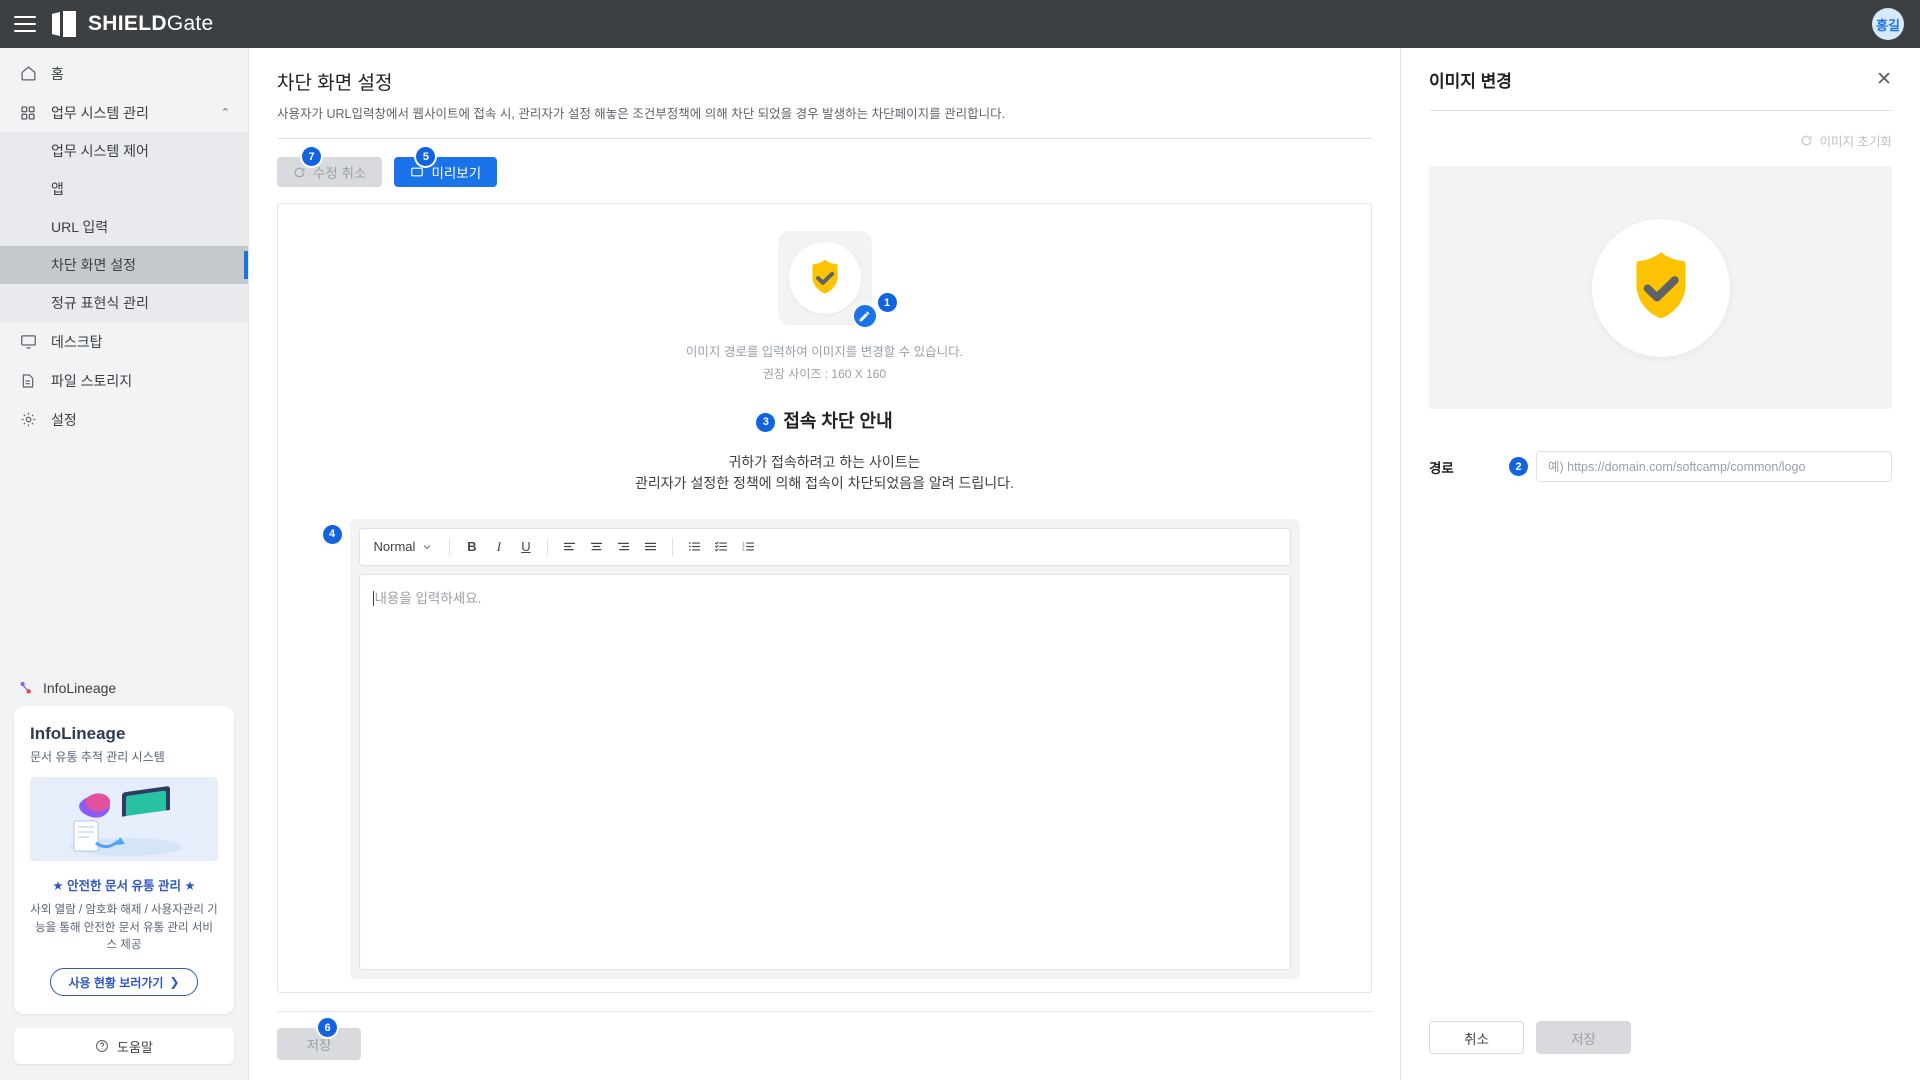 The width and height of the screenshot is (1920, 1080). Describe the element at coordinates (100, 303) in the screenshot. I see `sidebar-subitem-label: 정규 표현식 관리` at that location.